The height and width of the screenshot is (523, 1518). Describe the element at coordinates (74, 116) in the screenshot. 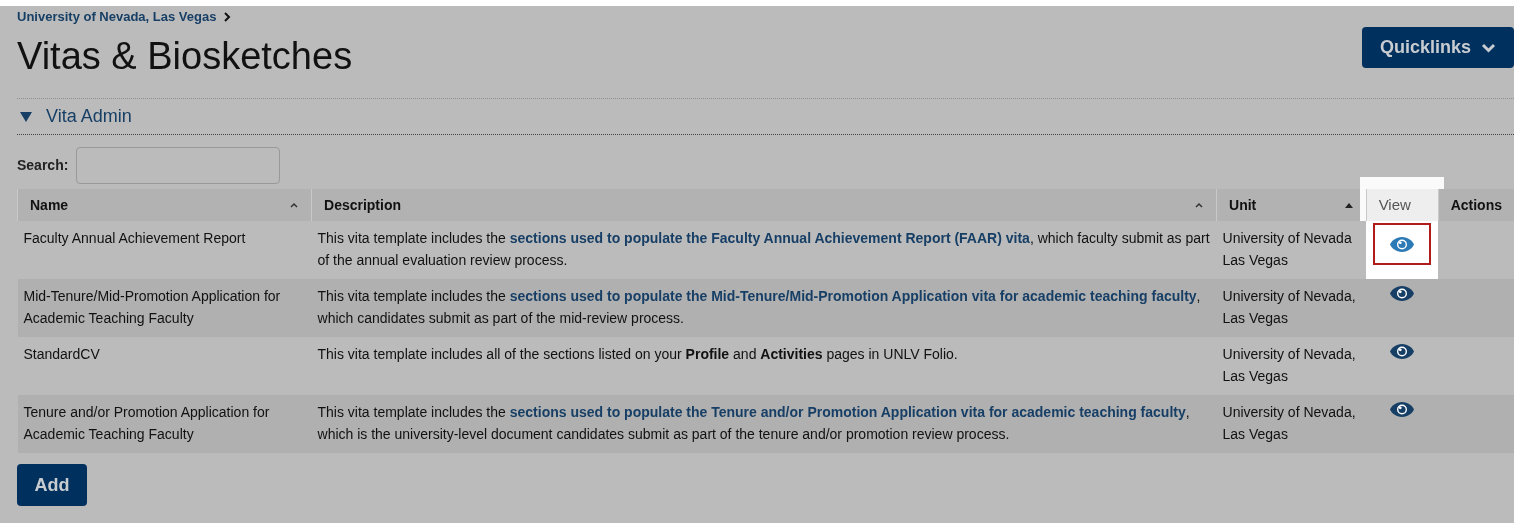

I see `section-toggle: Vita Admin` at that location.